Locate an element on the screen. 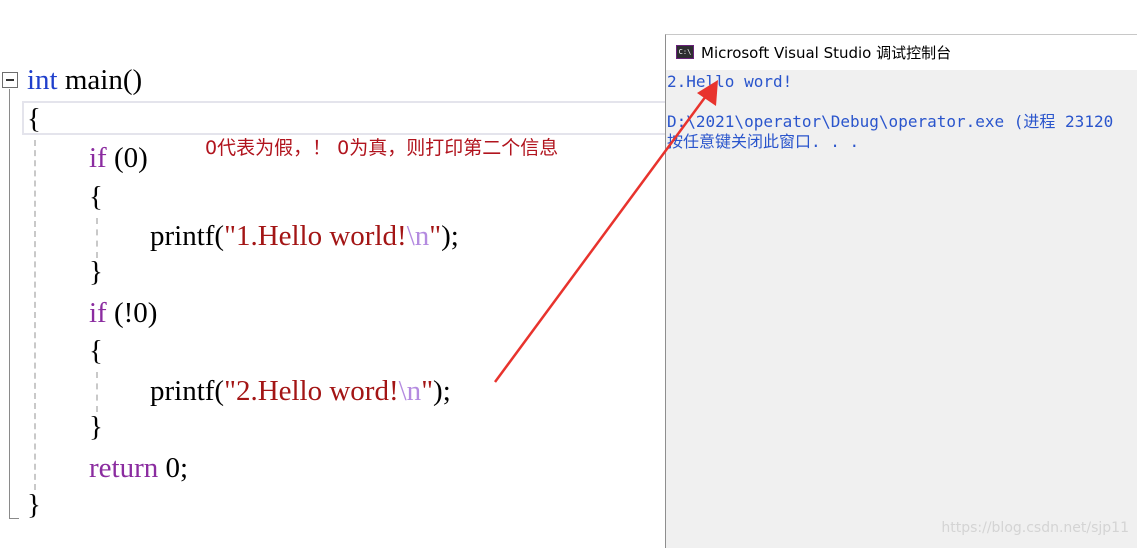  annotation-arrow is located at coordinates (605, 231).